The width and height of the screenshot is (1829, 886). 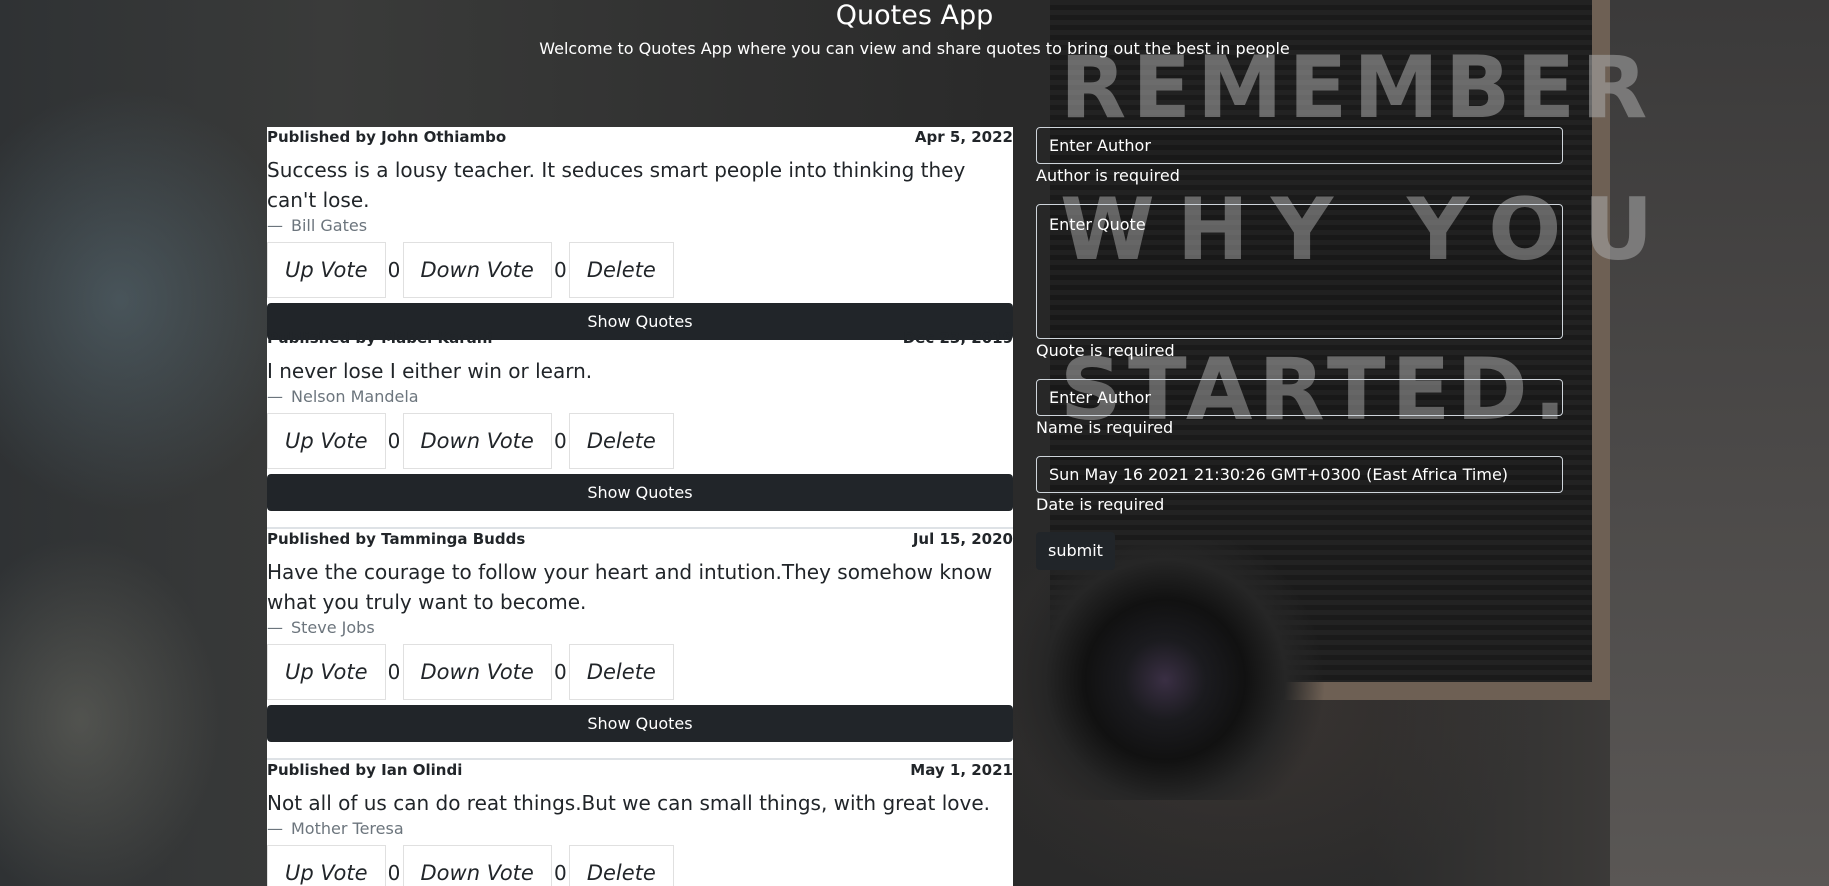 I want to click on author-name: Nelson Mandela, so click(x=355, y=396).